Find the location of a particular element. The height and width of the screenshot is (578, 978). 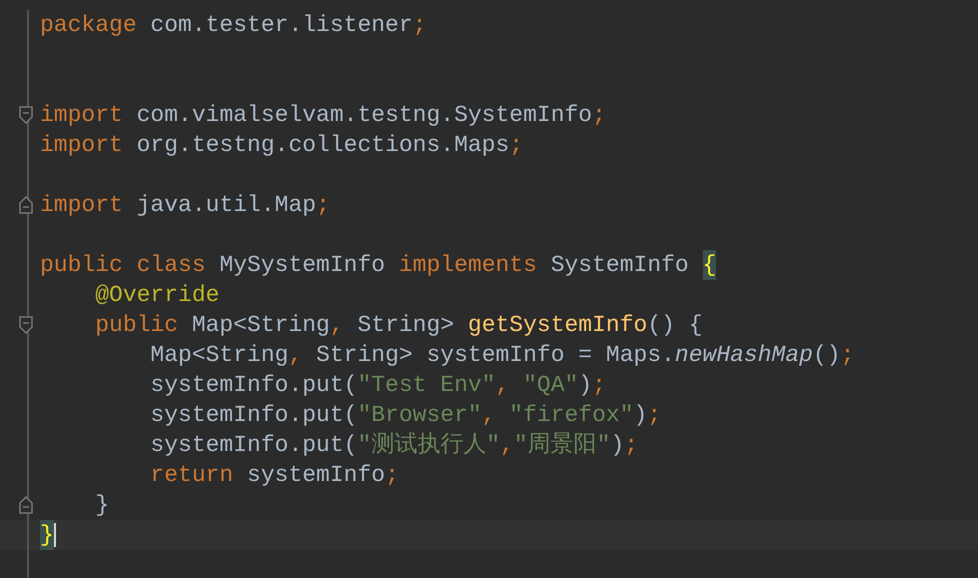

code-line: systemInfo.put("Test Env", "QA"); is located at coordinates (377, 385).